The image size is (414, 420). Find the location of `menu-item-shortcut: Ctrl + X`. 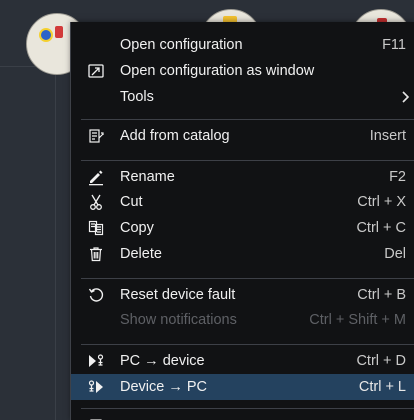

menu-item-shortcut: Ctrl + X is located at coordinates (381, 202).